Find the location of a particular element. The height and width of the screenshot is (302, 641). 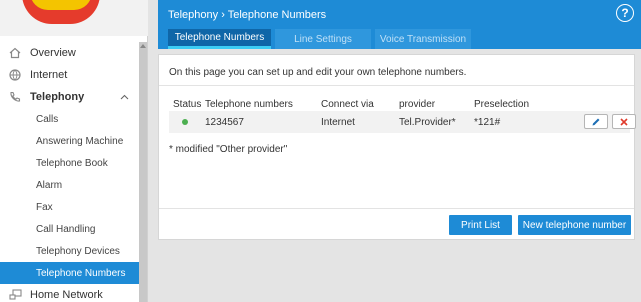

sidebar-subitem-telephone-numbers: Telephone Numbers is located at coordinates (69, 273).